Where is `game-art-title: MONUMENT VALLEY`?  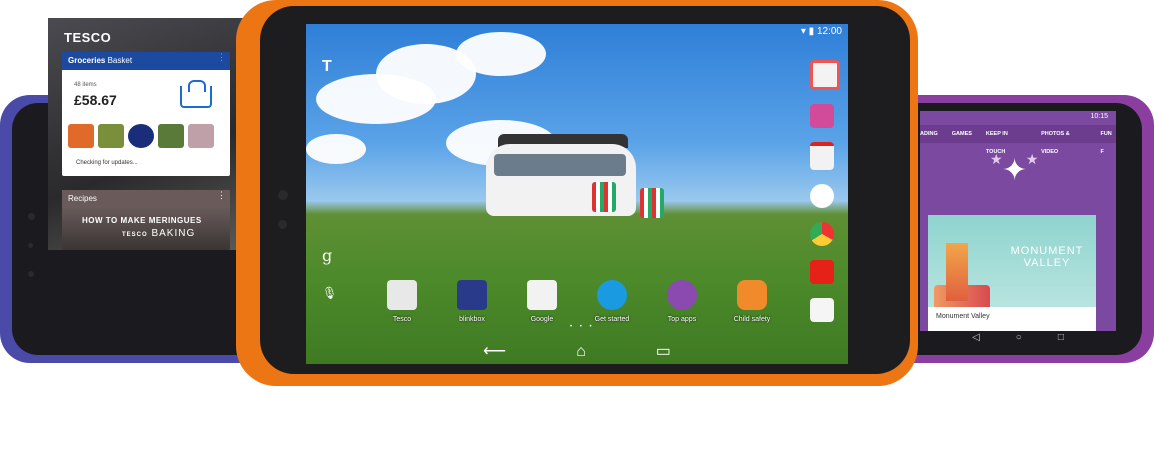
game-art-title: MONUMENT VALLEY is located at coordinates (1047, 257).